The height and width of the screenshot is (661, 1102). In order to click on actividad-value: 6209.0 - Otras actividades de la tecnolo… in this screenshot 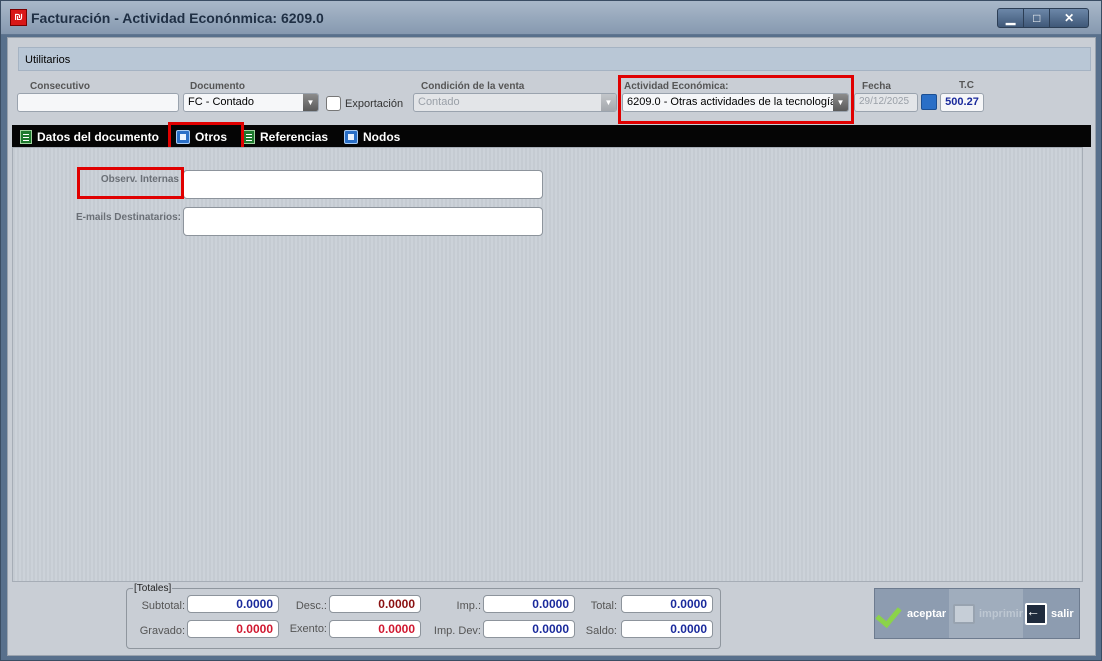, I will do `click(732, 102)`.